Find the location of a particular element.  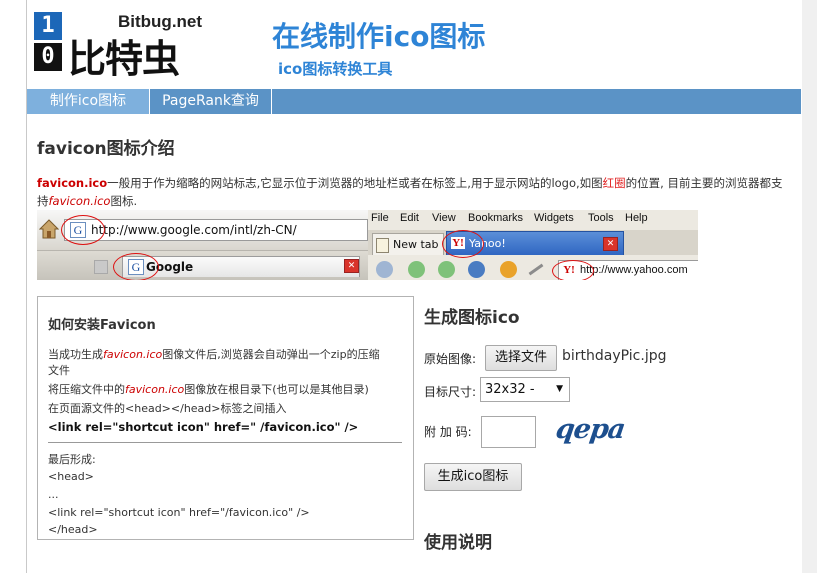

ff-new-tab: New tab is located at coordinates (408, 244).